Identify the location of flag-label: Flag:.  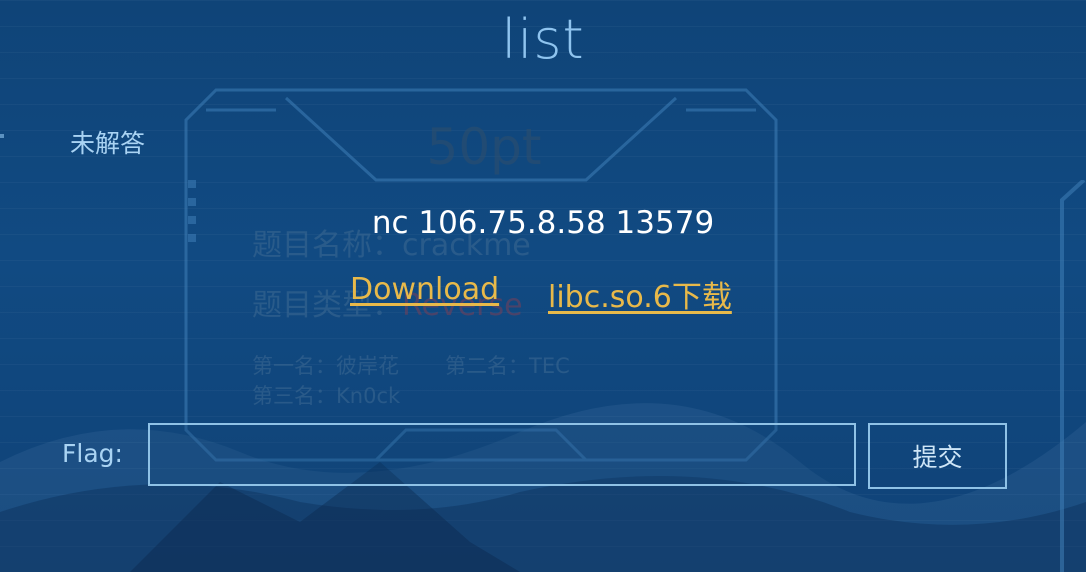
(92, 453).